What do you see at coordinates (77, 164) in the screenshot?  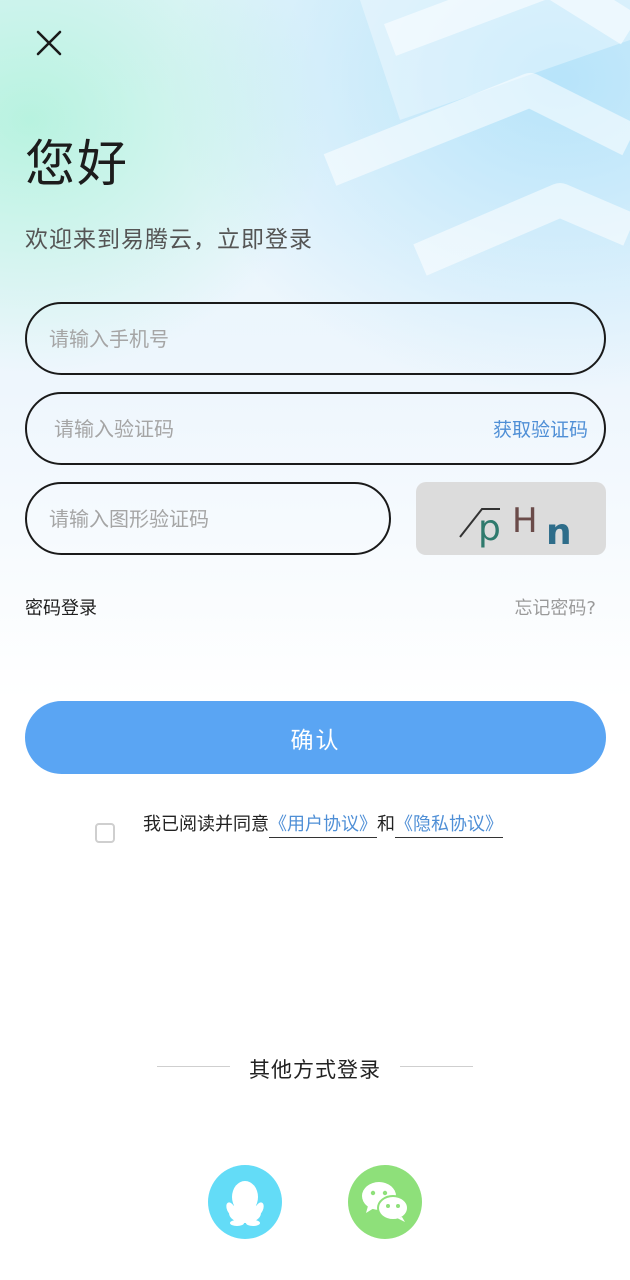 I see `greeting-title: 您好` at bounding box center [77, 164].